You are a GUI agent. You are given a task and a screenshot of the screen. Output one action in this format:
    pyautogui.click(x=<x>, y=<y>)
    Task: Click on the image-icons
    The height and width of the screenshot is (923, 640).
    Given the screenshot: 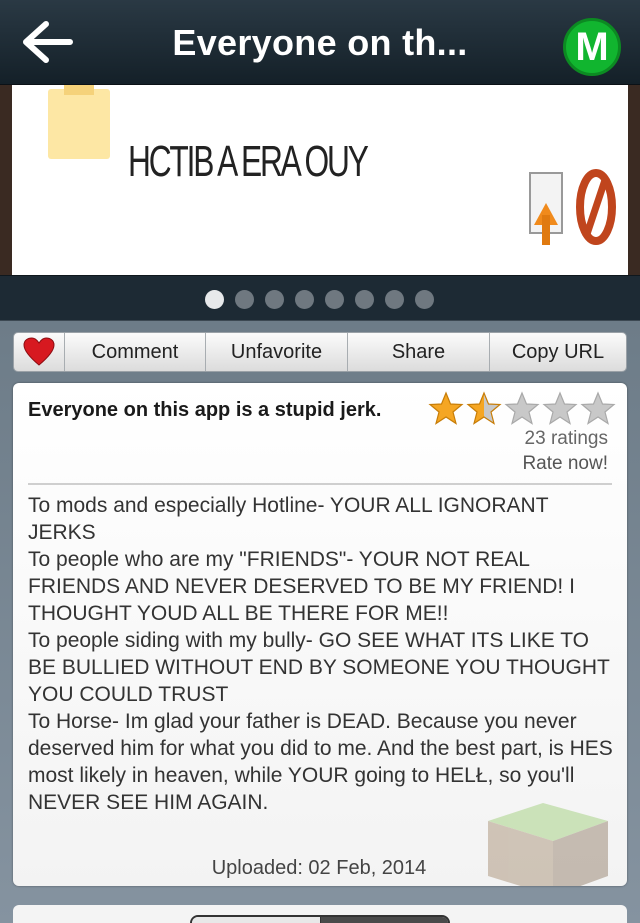 What is the action you would take?
    pyautogui.click(x=572, y=207)
    